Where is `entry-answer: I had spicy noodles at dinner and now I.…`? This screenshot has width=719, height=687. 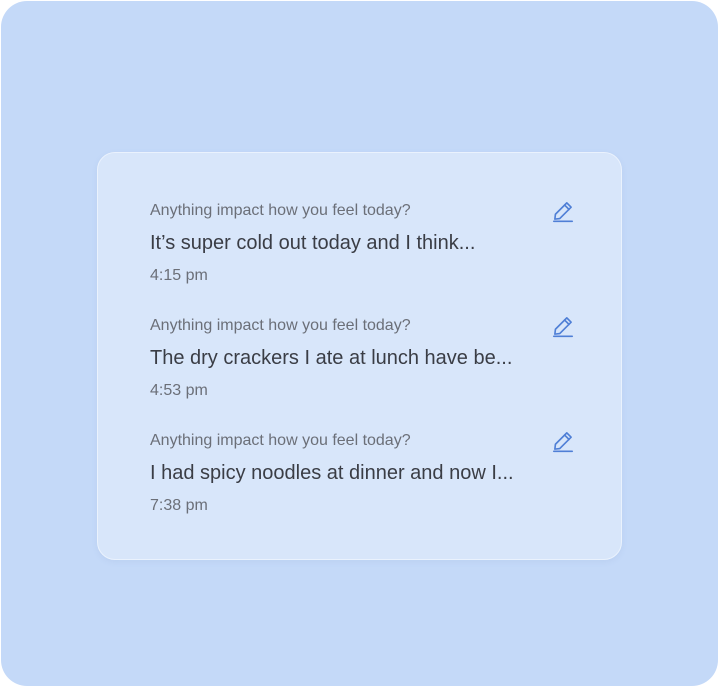 entry-answer: I had spicy noodles at dinner and now I.… is located at coordinates (332, 473).